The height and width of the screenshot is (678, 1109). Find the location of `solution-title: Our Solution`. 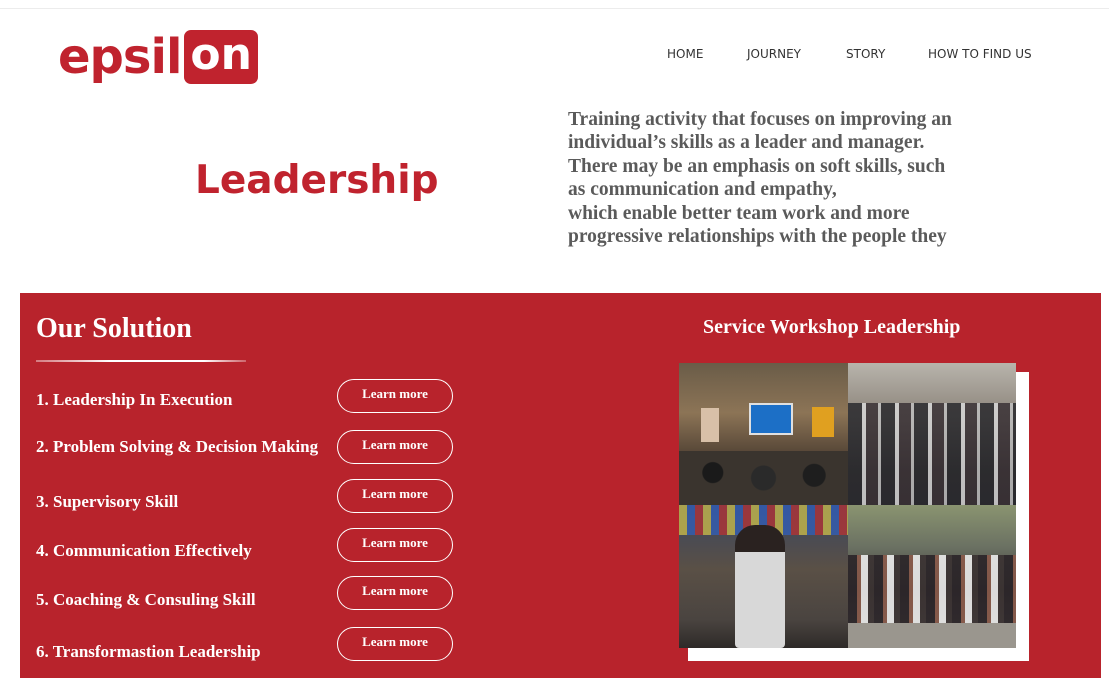

solution-title: Our Solution is located at coordinates (114, 328).